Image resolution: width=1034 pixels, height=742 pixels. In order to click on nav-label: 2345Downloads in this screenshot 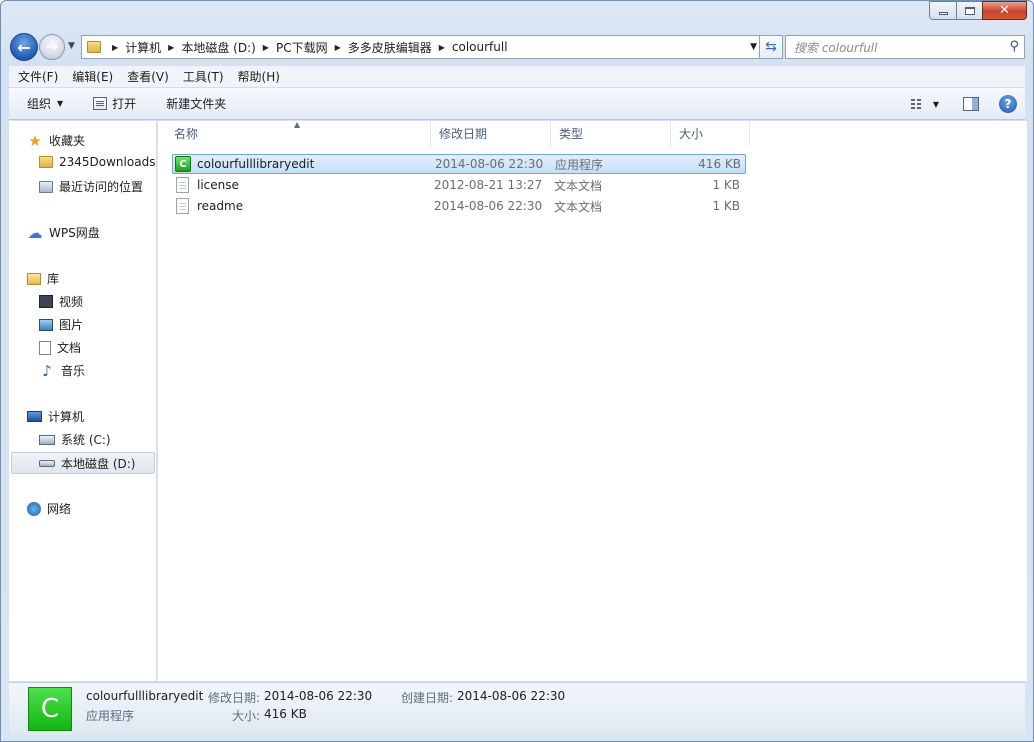, I will do `click(107, 162)`.